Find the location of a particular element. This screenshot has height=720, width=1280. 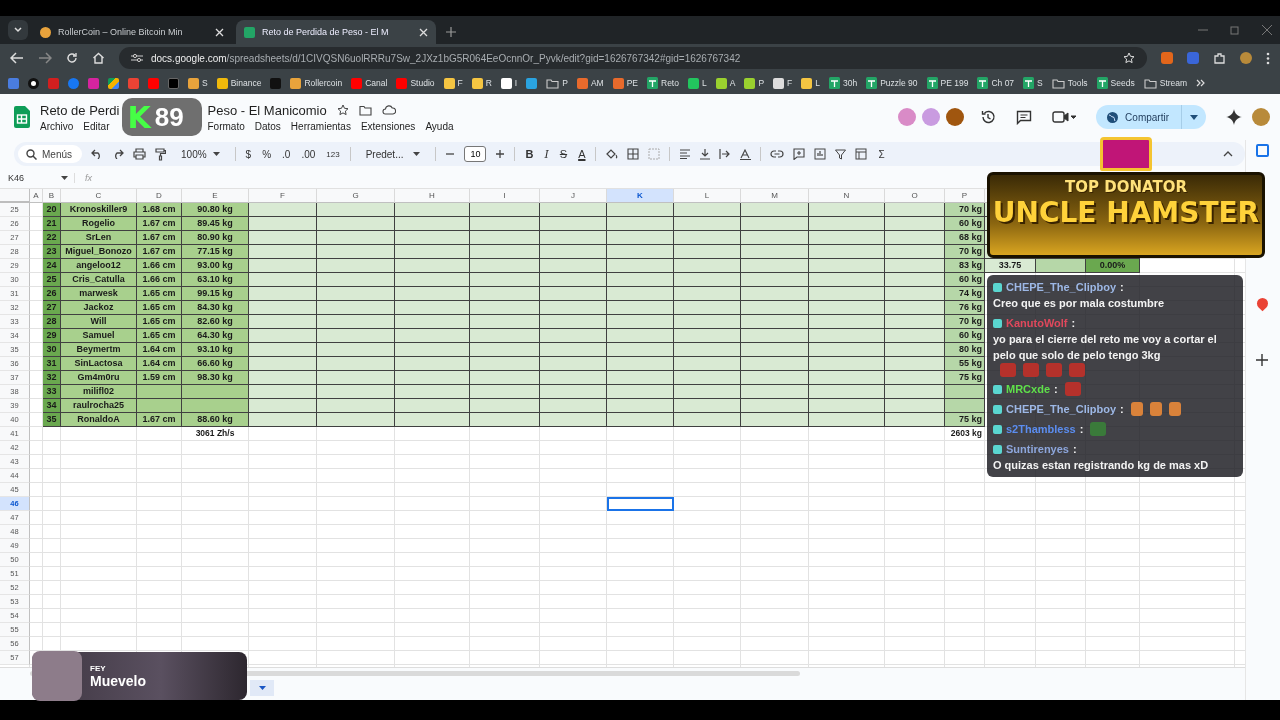

comment-icon is located at coordinates (1024, 117).